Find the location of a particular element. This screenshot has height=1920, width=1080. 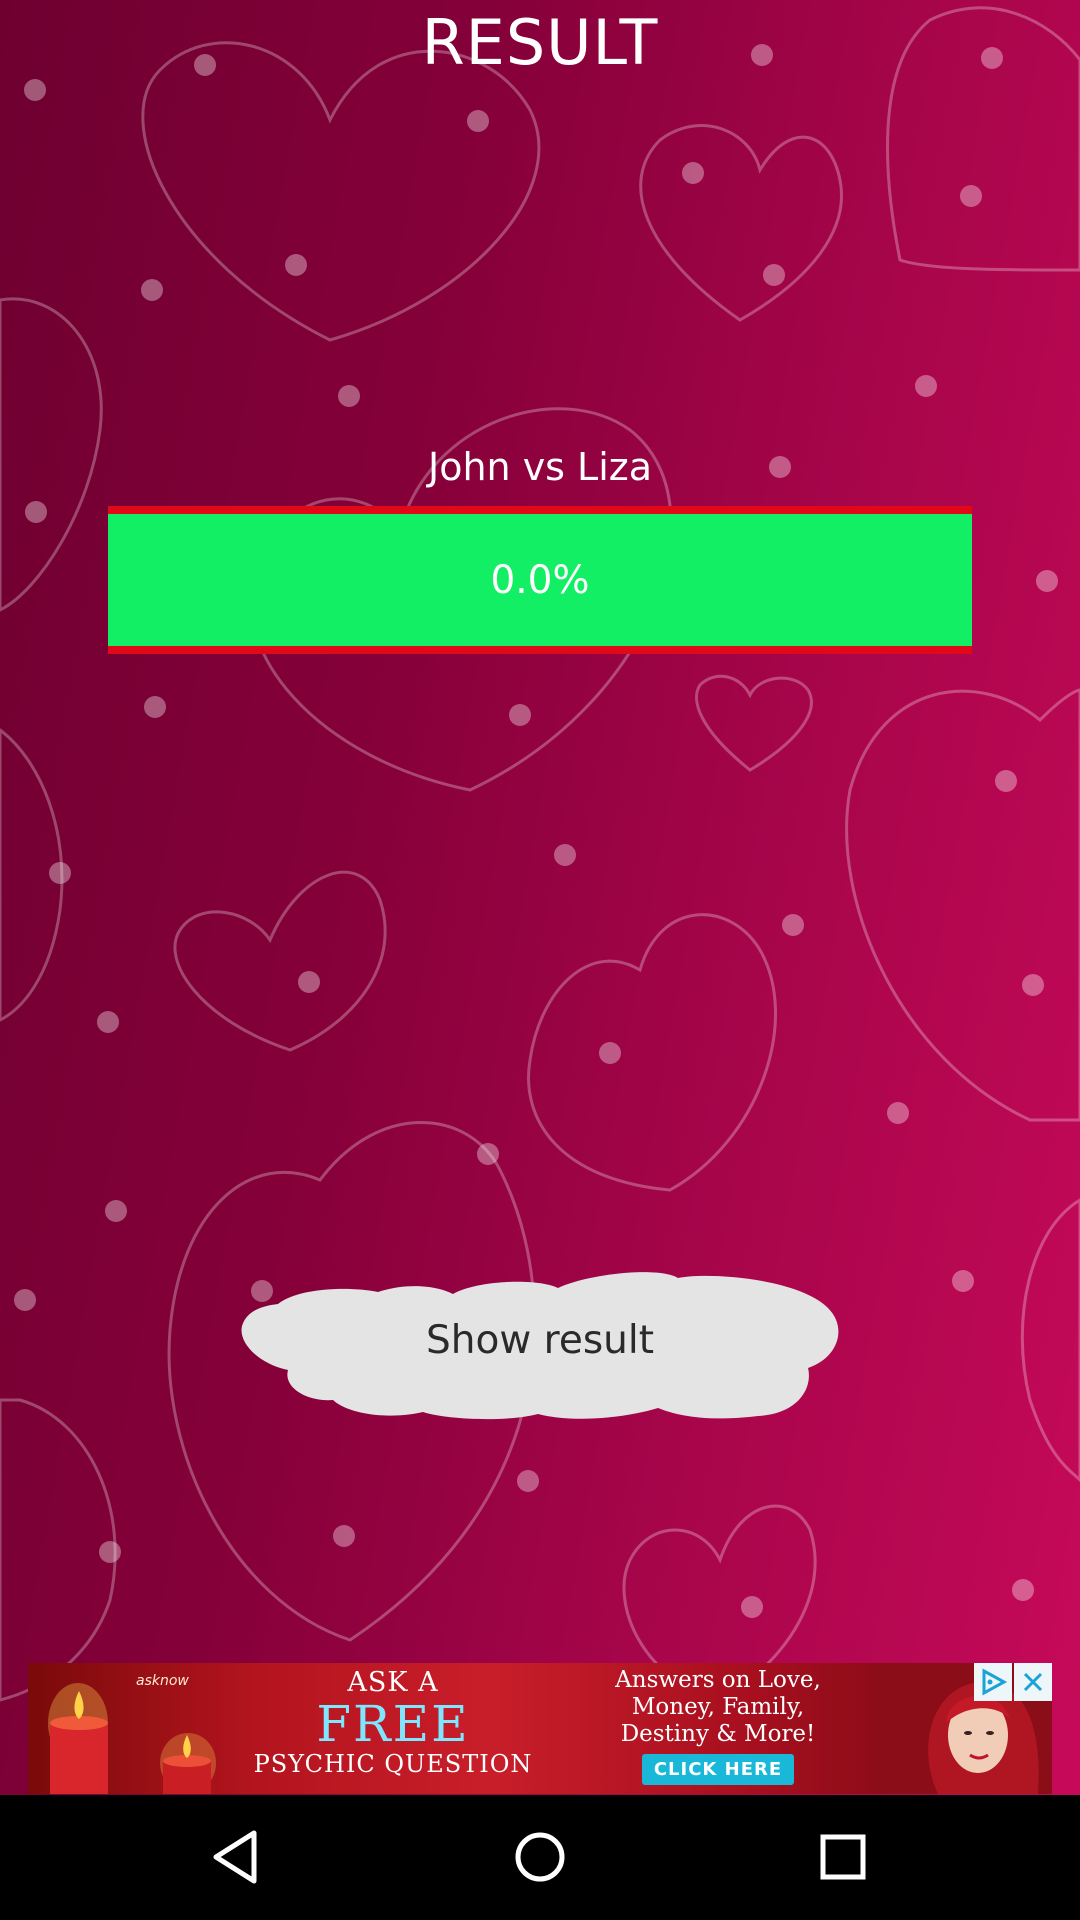

ad-copy-line2: Money, Family, is located at coordinates (718, 1707).